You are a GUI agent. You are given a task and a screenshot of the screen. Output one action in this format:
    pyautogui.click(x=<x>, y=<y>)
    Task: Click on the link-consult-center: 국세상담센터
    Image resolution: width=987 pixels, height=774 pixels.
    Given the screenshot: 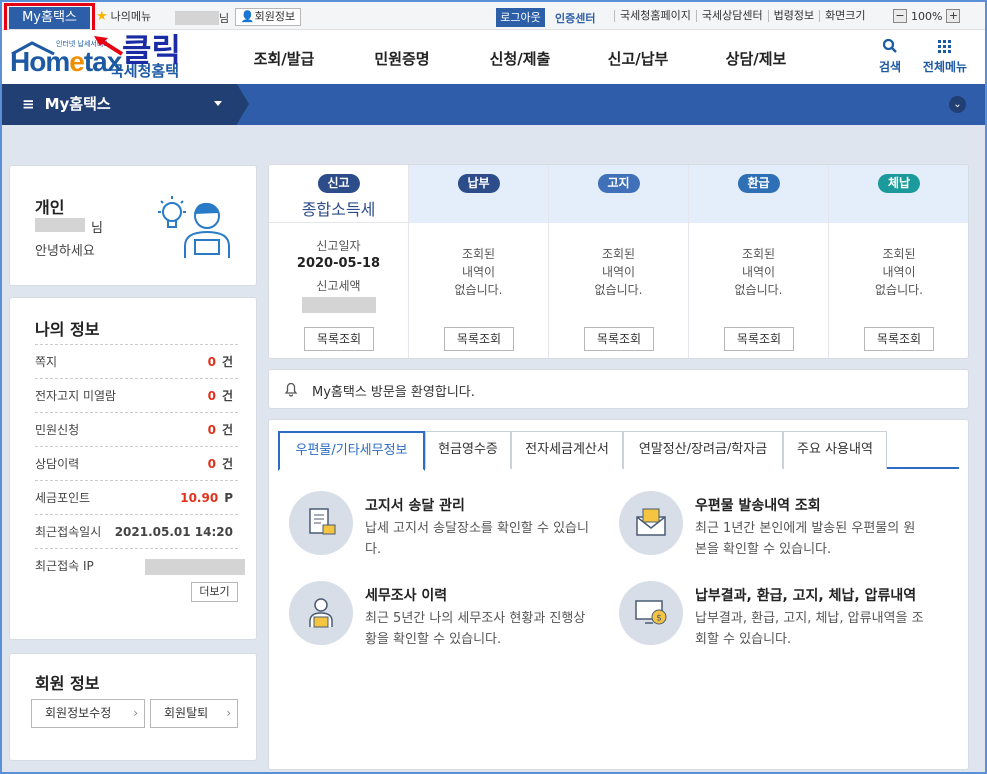 What is the action you would take?
    pyautogui.click(x=731, y=16)
    